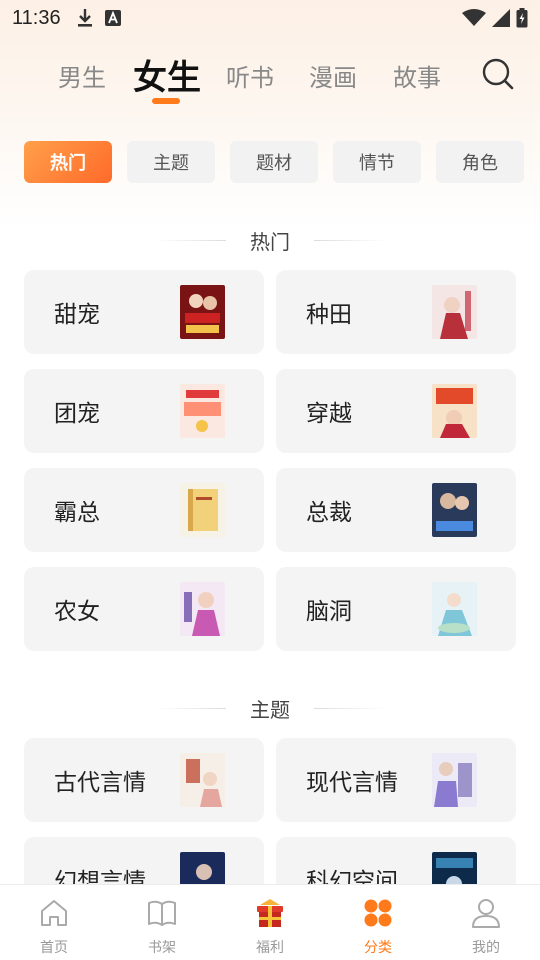  I want to click on nav-category: 分类, so click(378, 922).